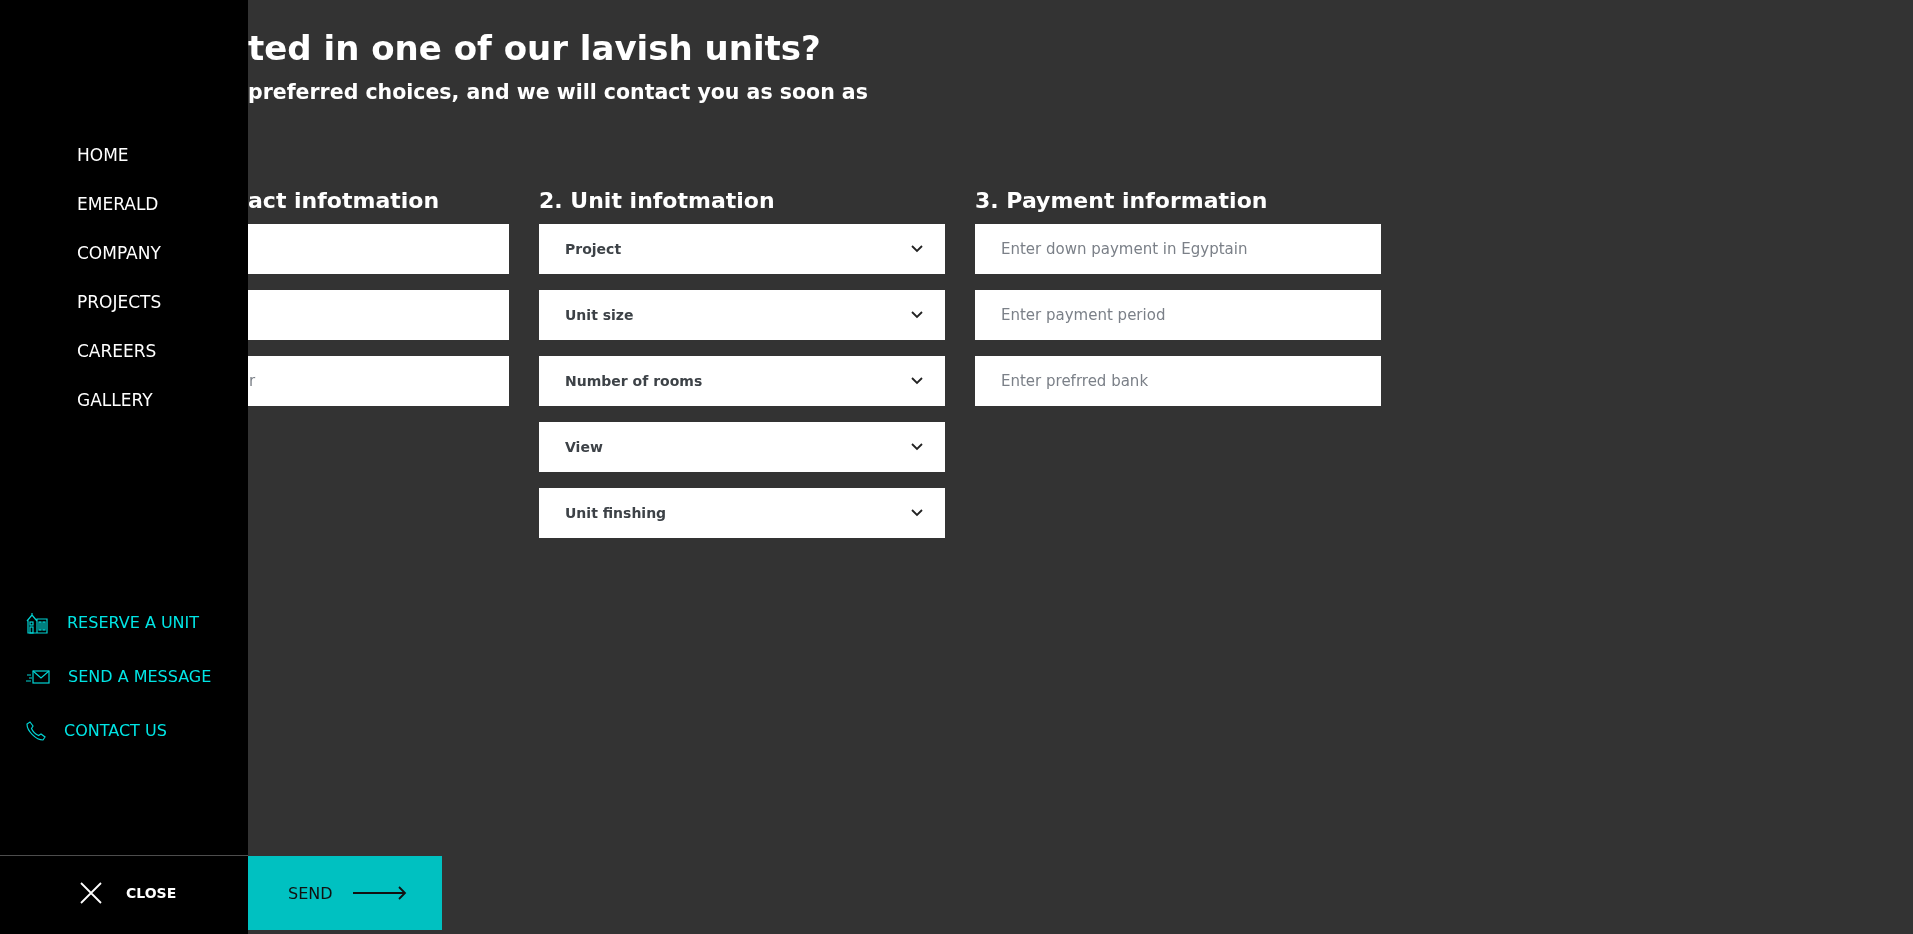  Describe the element at coordinates (115, 399) in the screenshot. I see `nav-link: GALLERY` at that location.